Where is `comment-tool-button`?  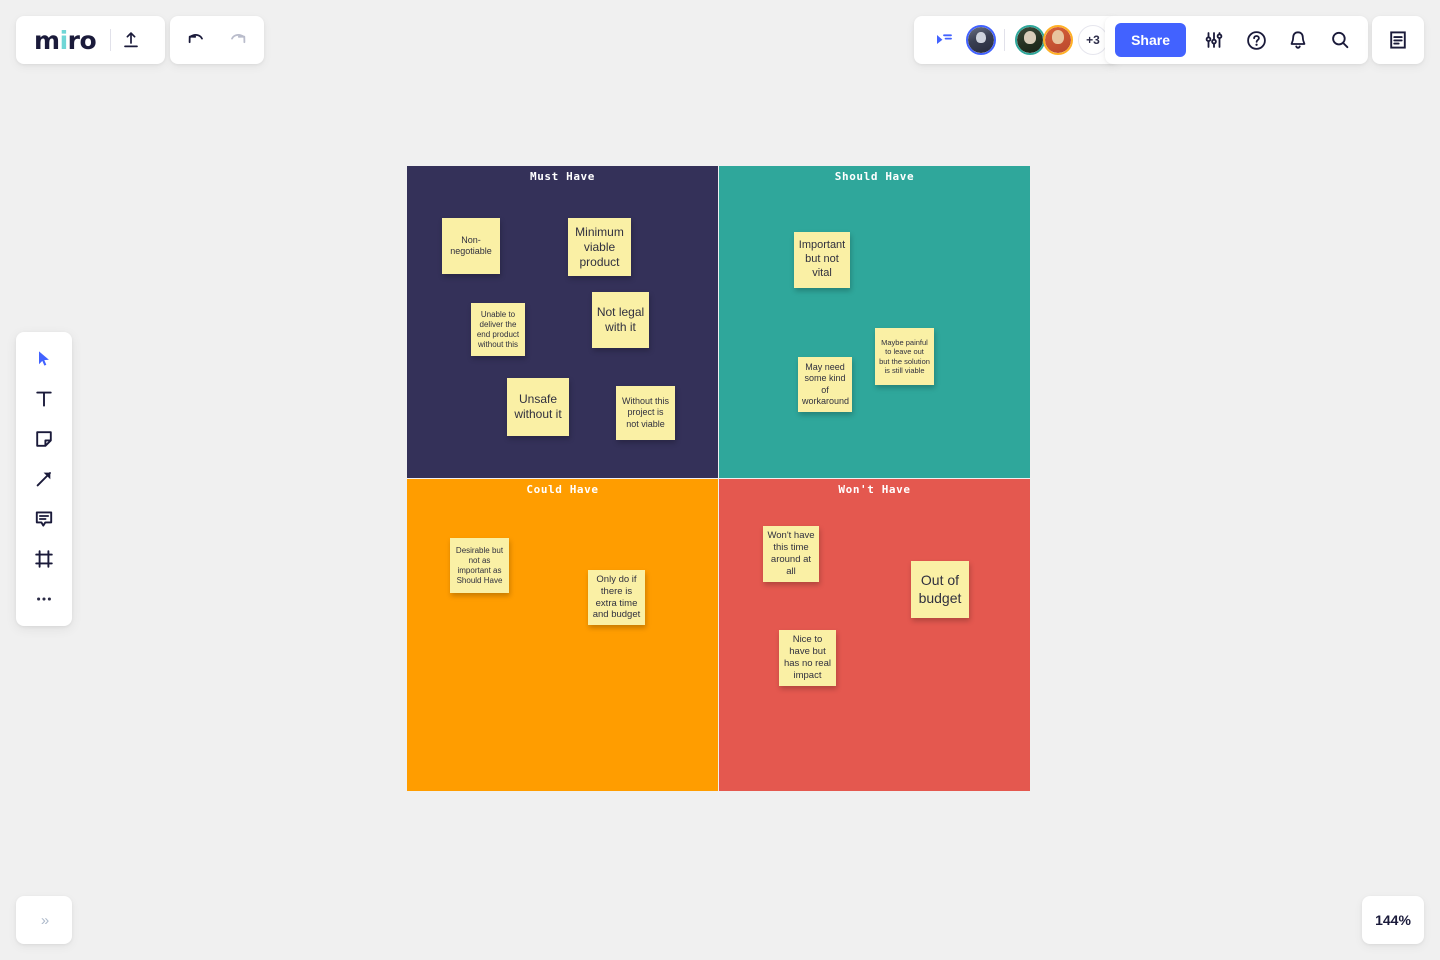 comment-tool-button is located at coordinates (44, 519).